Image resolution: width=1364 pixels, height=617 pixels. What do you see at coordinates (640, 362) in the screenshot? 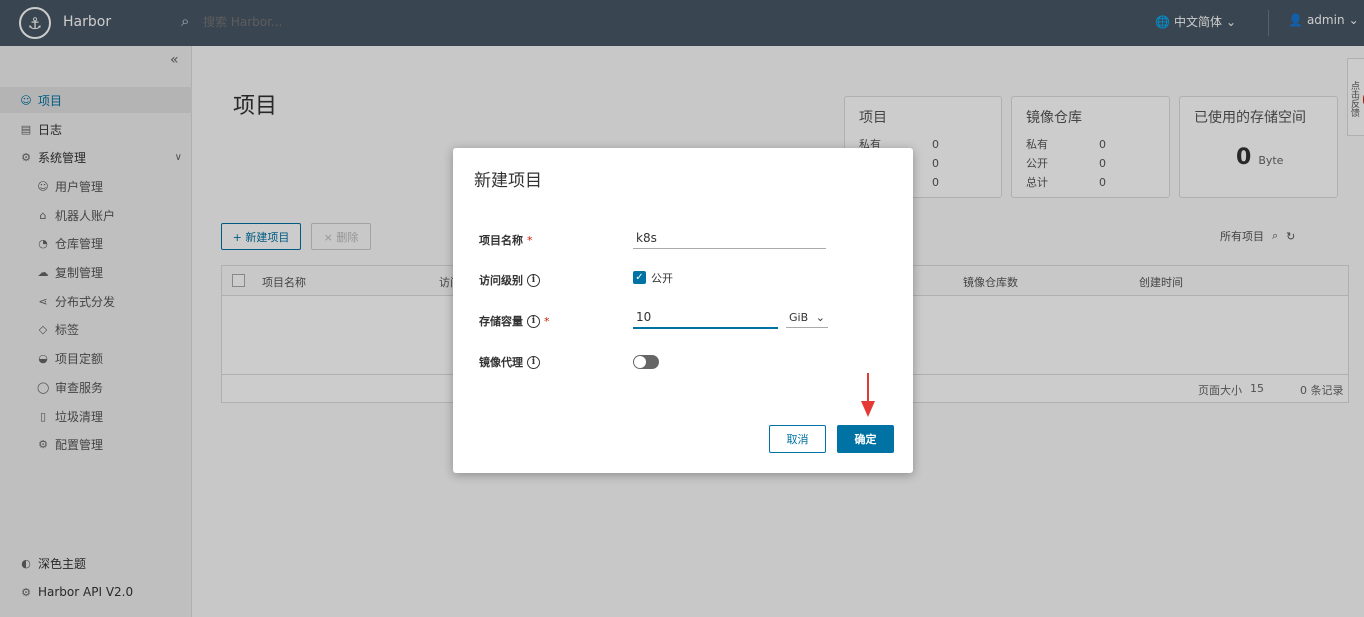
I see `toggle-knob` at bounding box center [640, 362].